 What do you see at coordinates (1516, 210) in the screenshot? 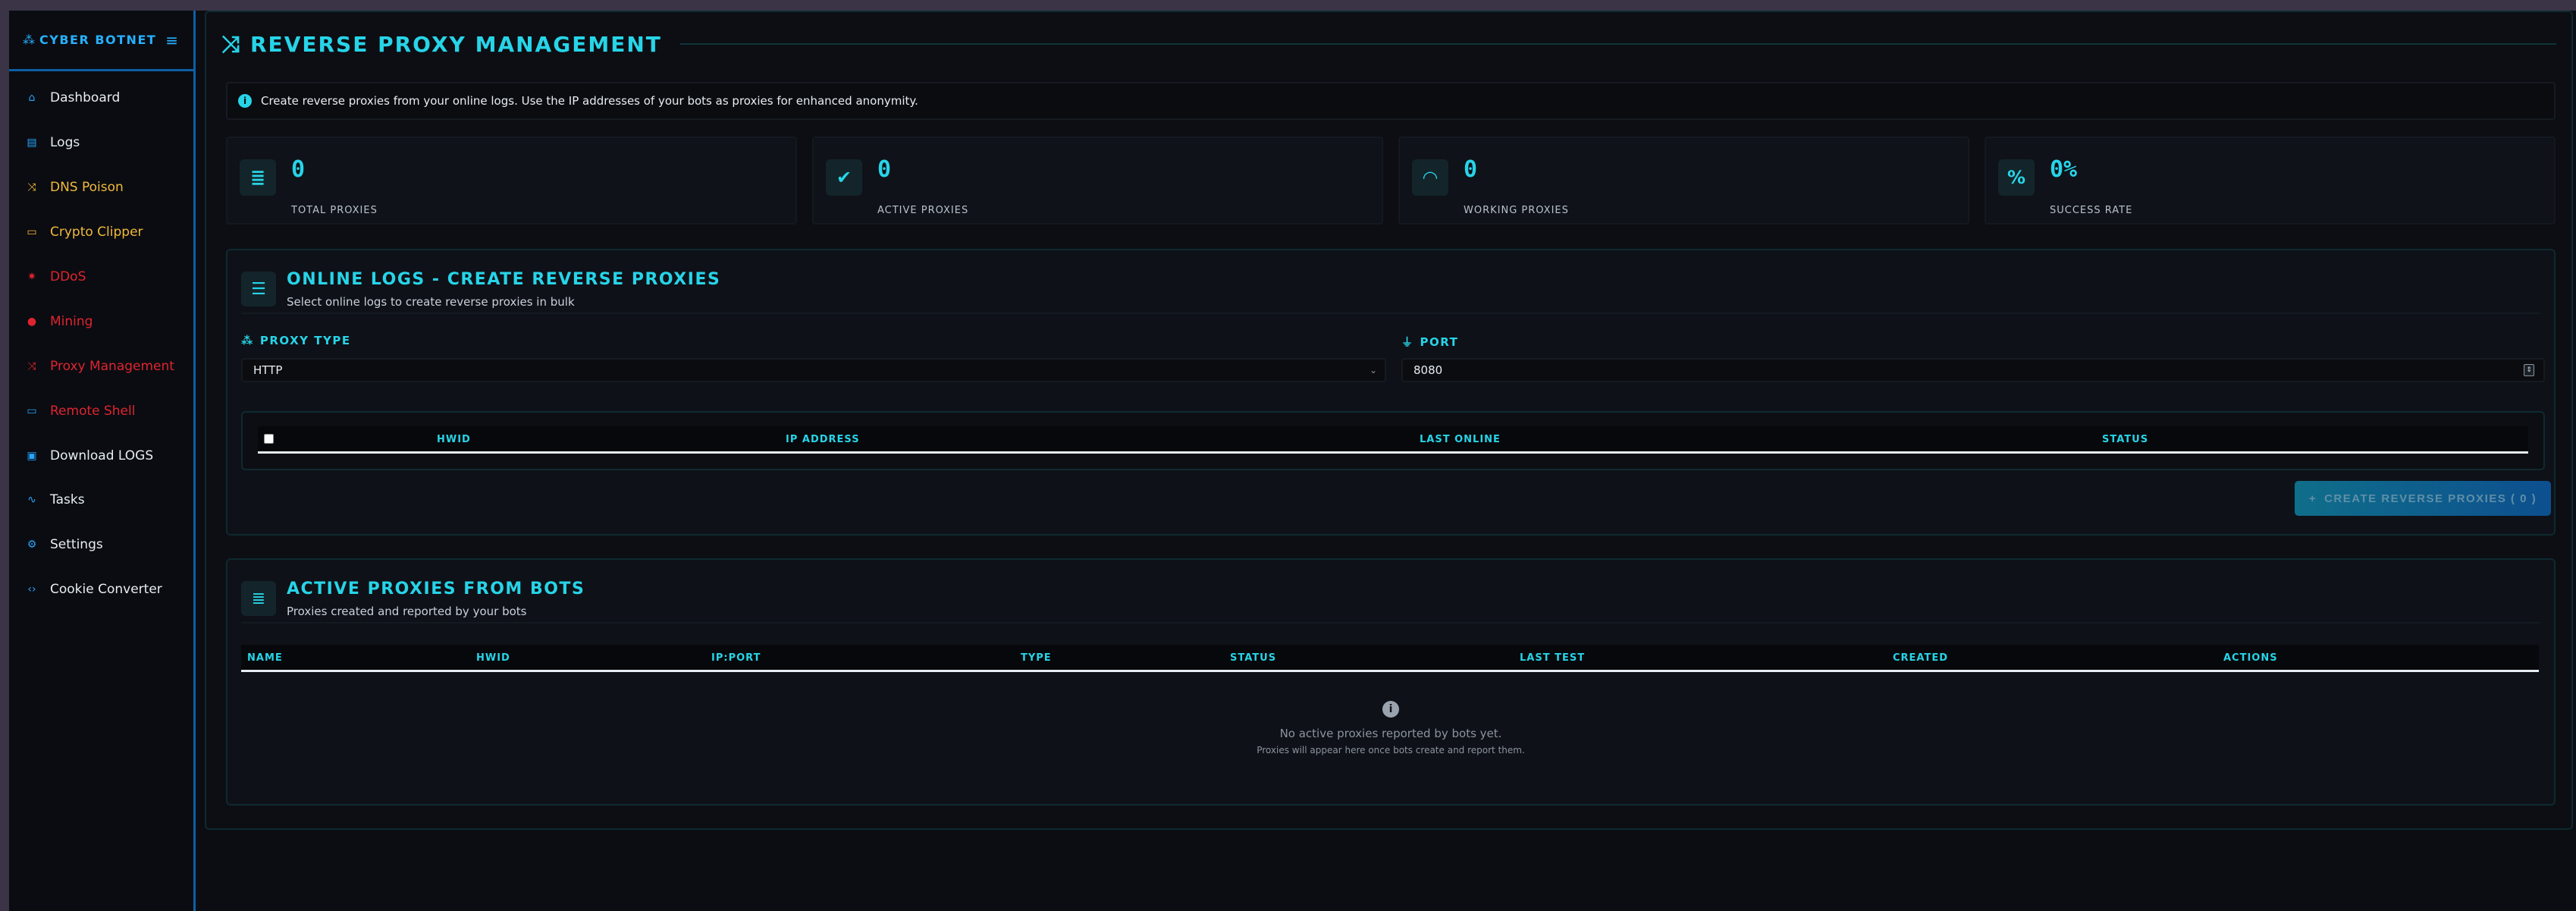
I see `stat-label: WORKING PROXIES` at bounding box center [1516, 210].